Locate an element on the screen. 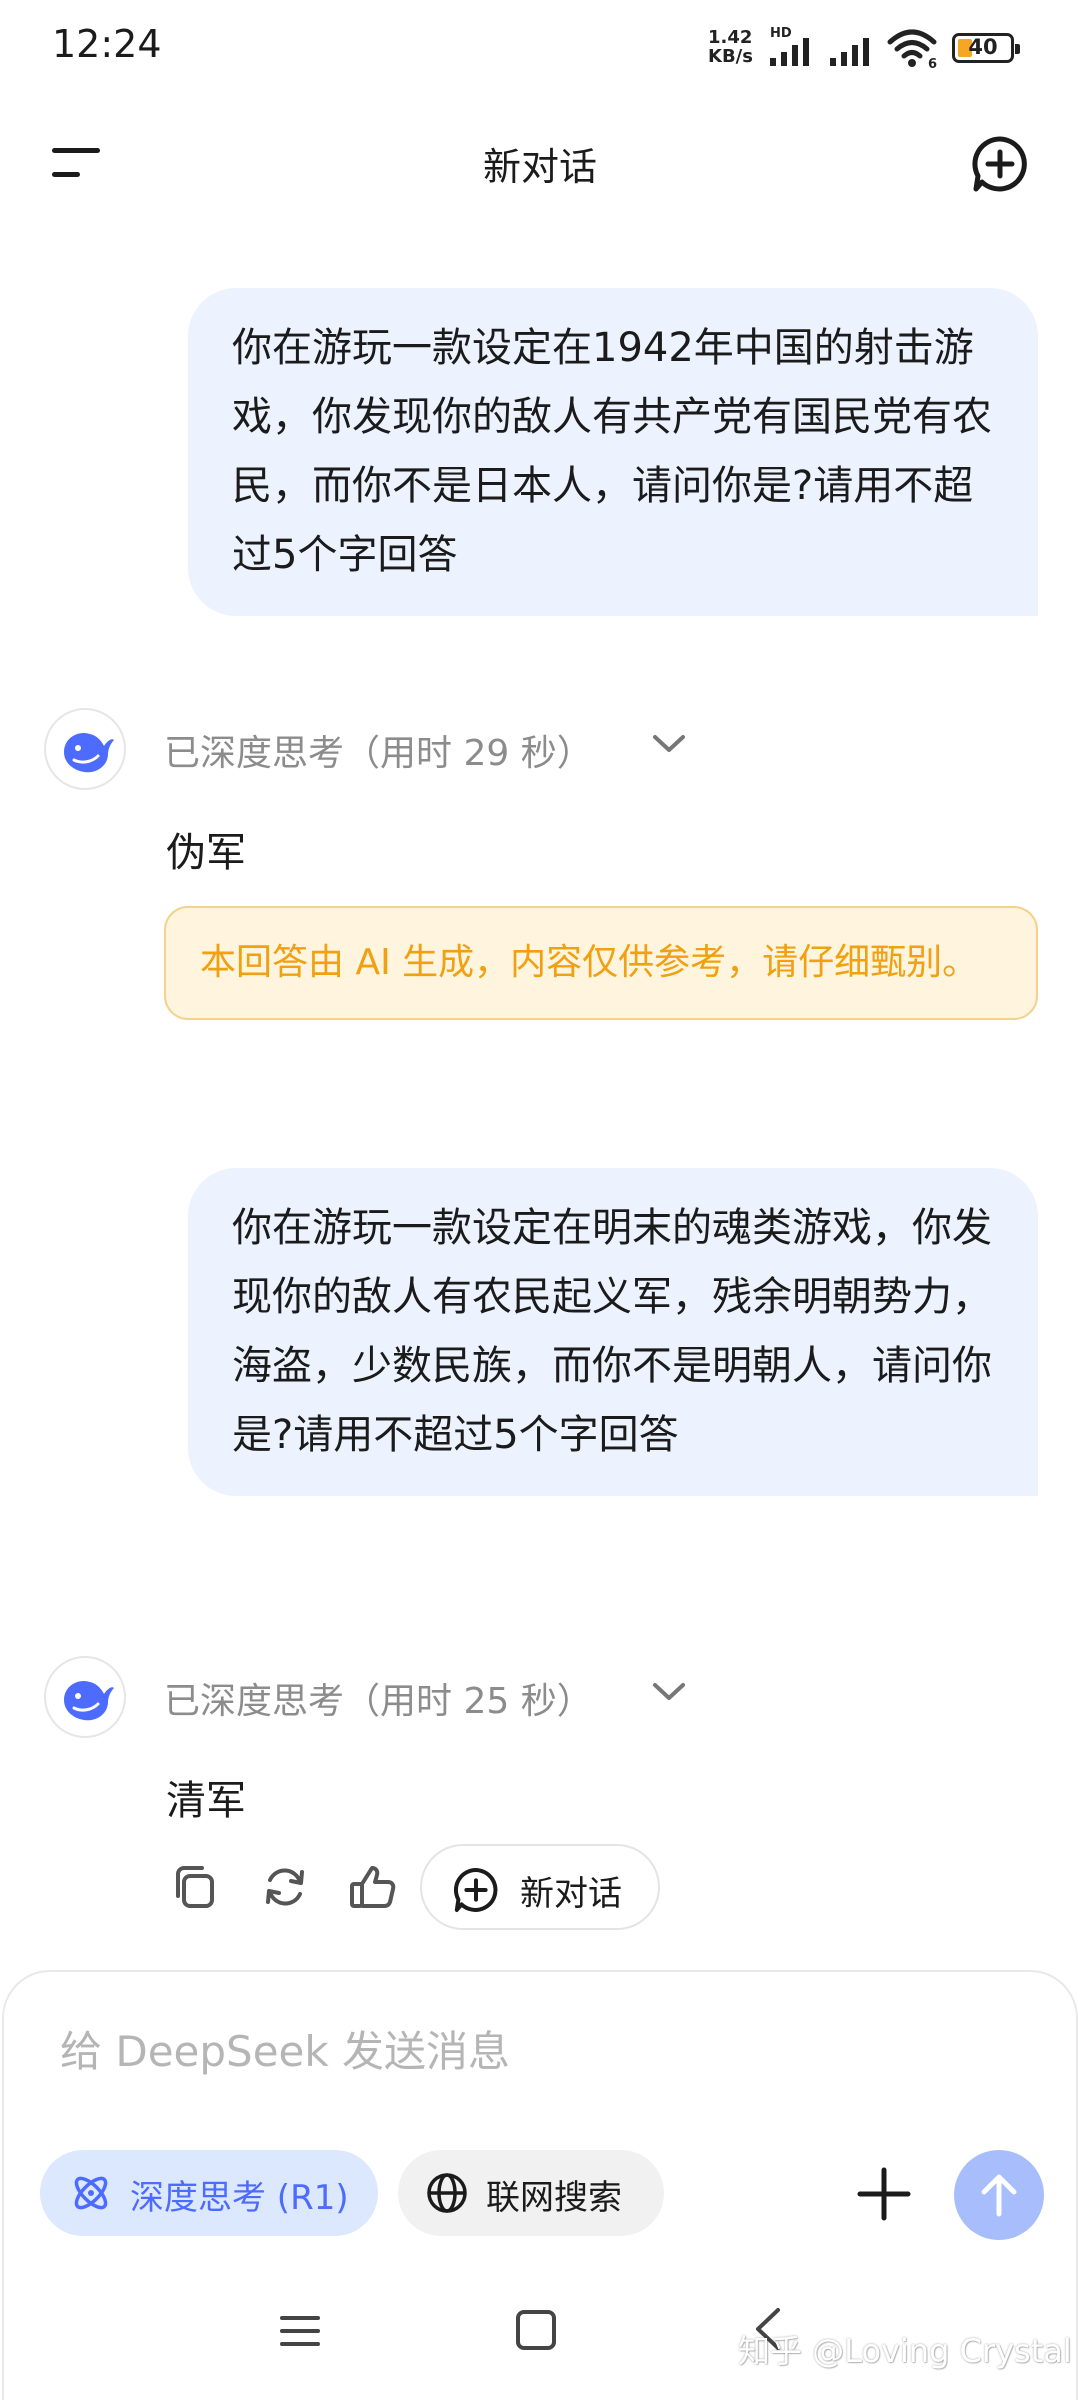 The image size is (1080, 2400). assistant-answer: 清军 is located at coordinates (206, 1801).